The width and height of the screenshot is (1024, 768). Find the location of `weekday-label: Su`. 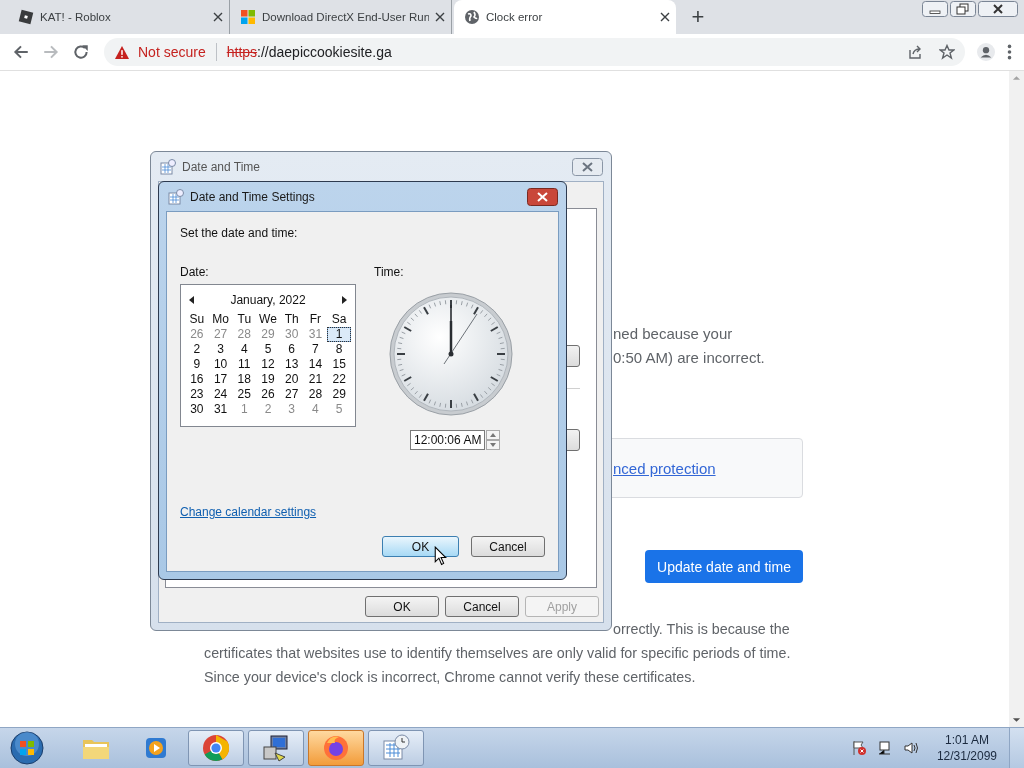

weekday-label: Su is located at coordinates (197, 319).